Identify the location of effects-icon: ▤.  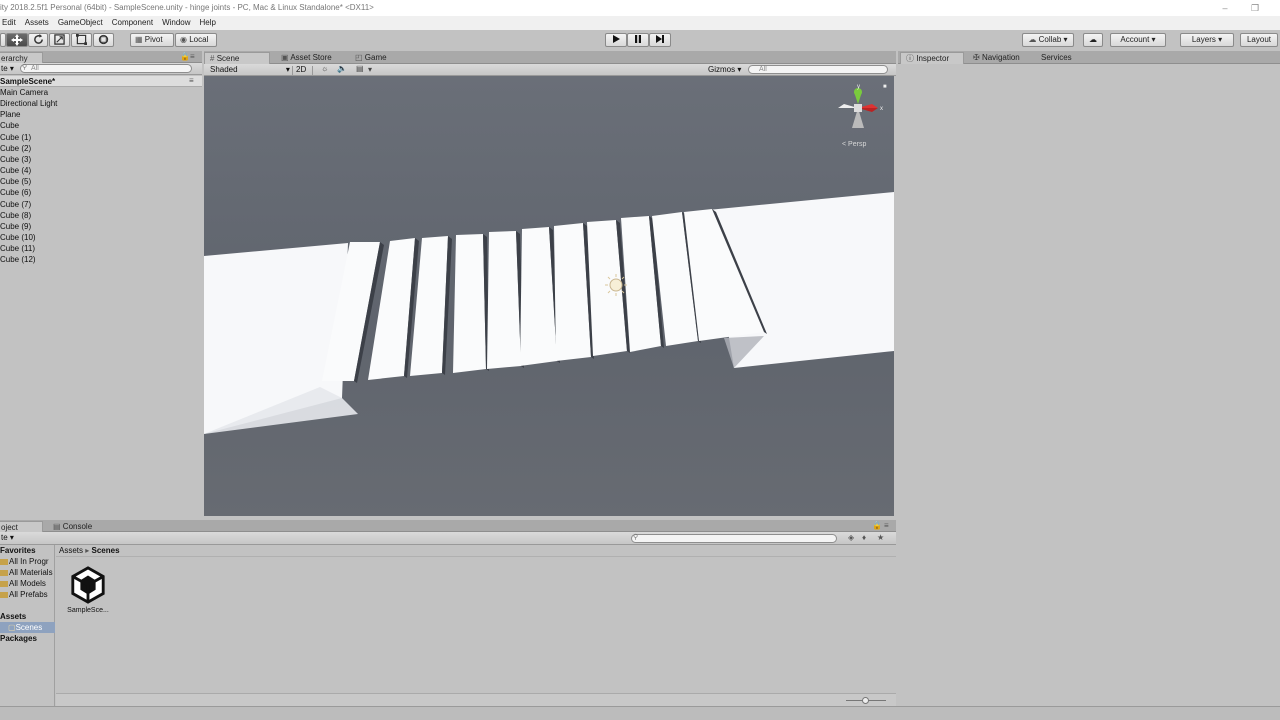
(360, 68).